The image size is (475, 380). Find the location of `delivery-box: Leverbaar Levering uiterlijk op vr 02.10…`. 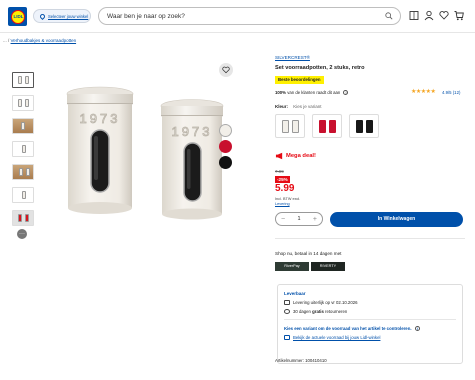

delivery-box: Leverbaar Levering uiterlijk op vr 02.10… is located at coordinates (370, 324).